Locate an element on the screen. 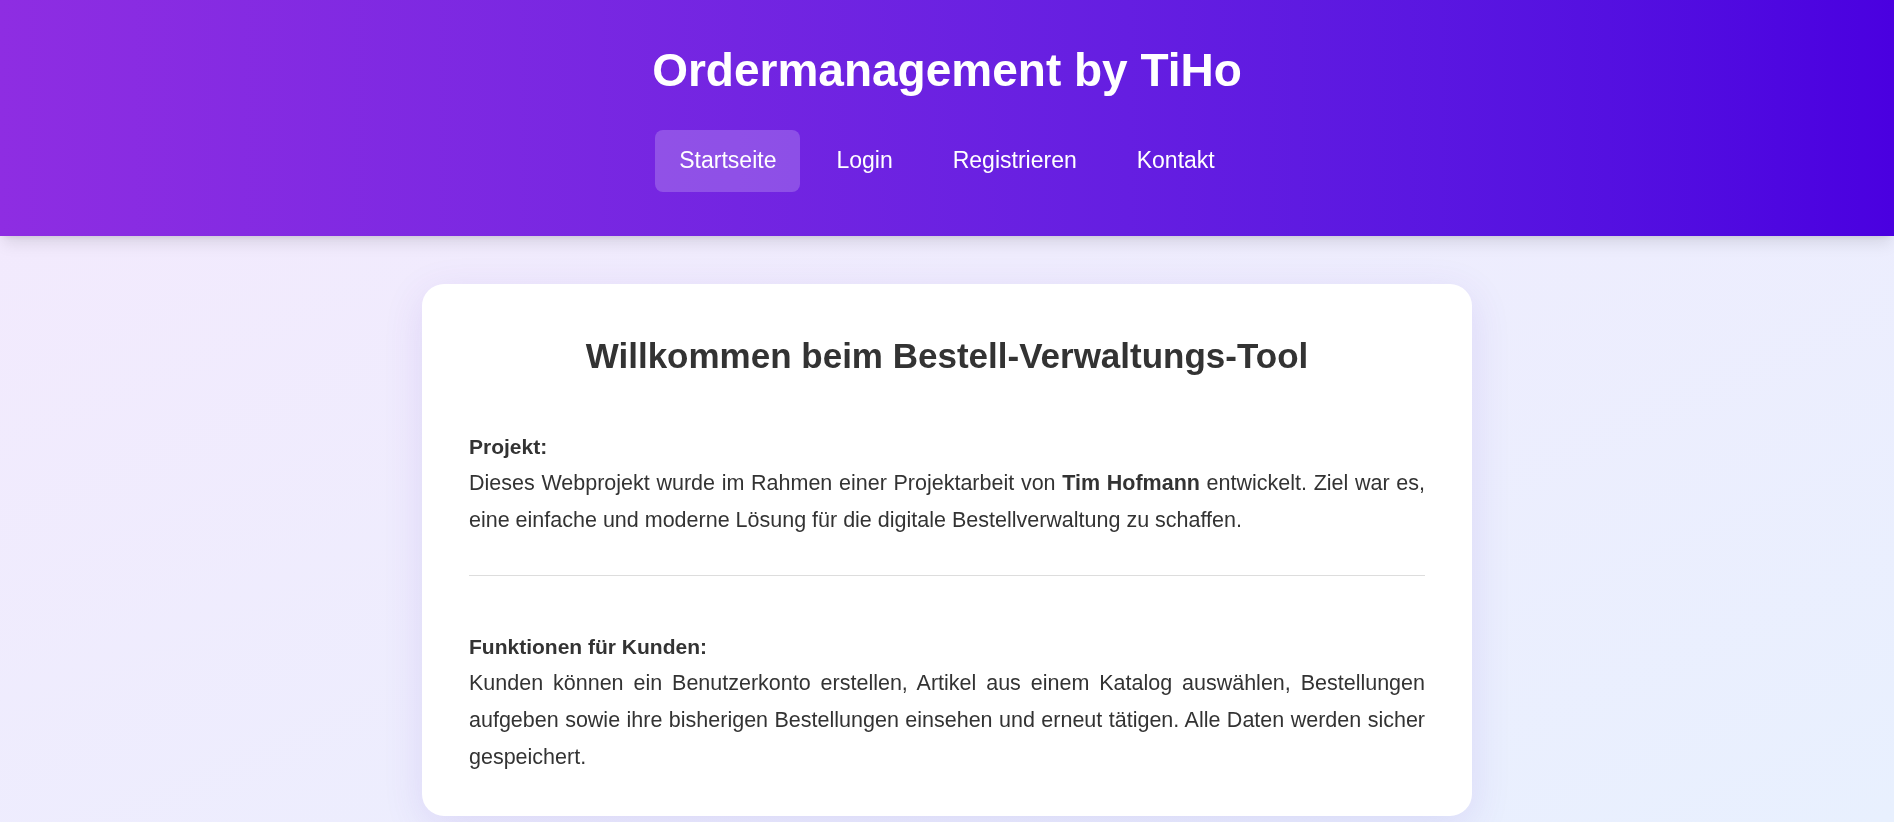  card-heading: Willkommen beim Bestell-Verwaltungs-Tool is located at coordinates (947, 356).